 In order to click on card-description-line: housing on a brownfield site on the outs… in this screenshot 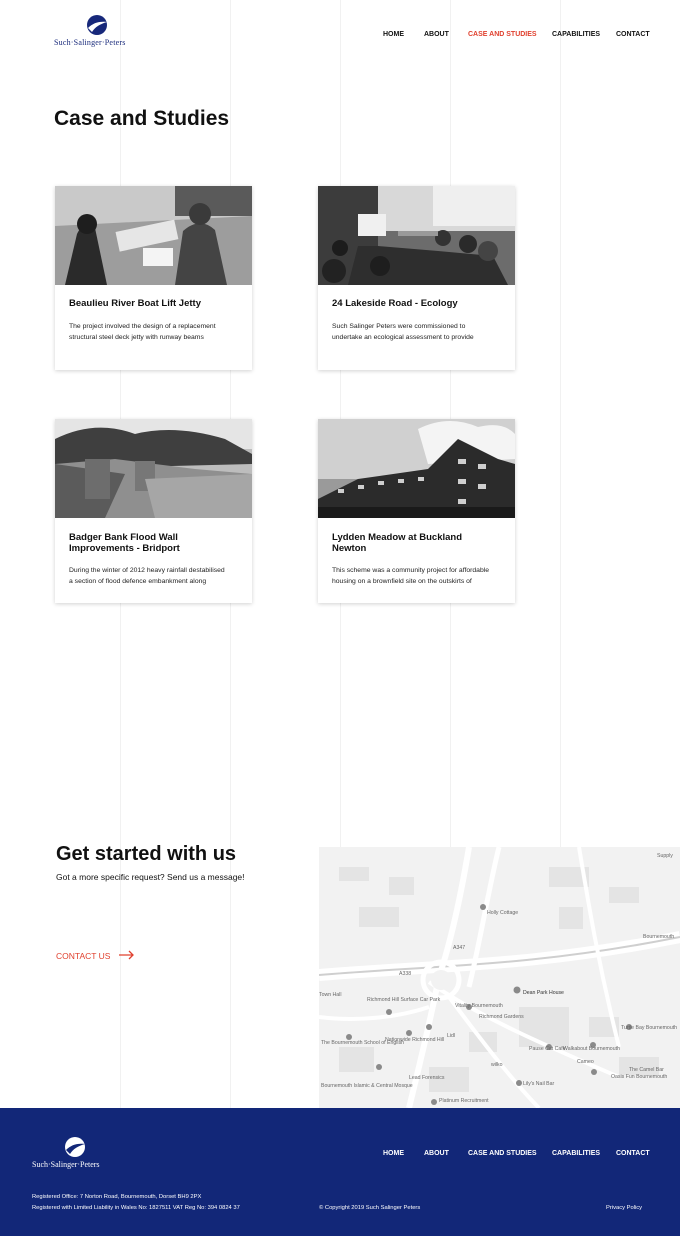, I will do `click(402, 581)`.